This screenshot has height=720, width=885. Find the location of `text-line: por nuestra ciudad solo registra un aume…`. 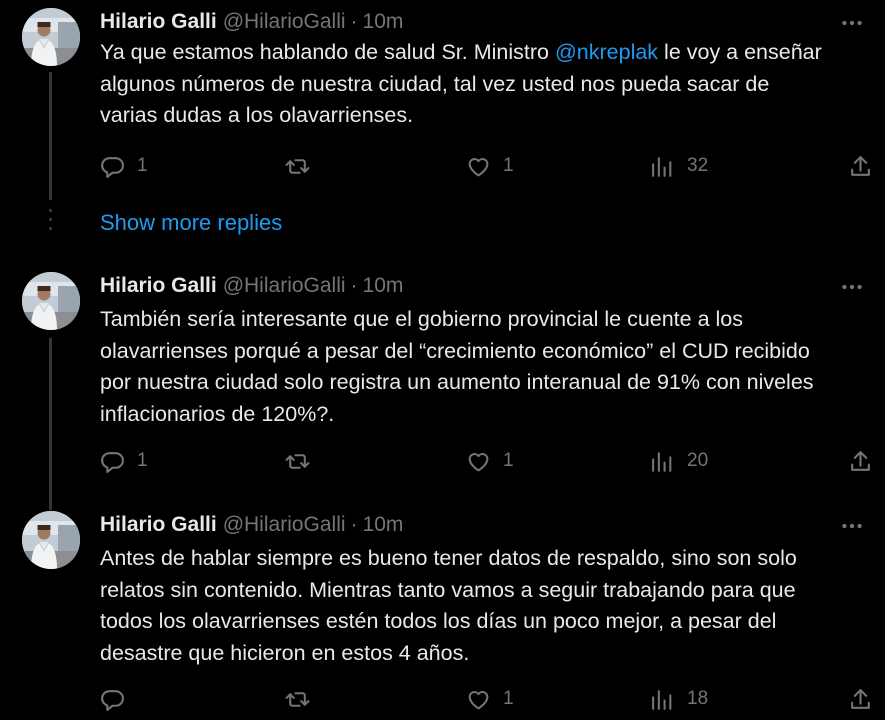

text-line: por nuestra ciudad solo registra un aume… is located at coordinates (457, 382).